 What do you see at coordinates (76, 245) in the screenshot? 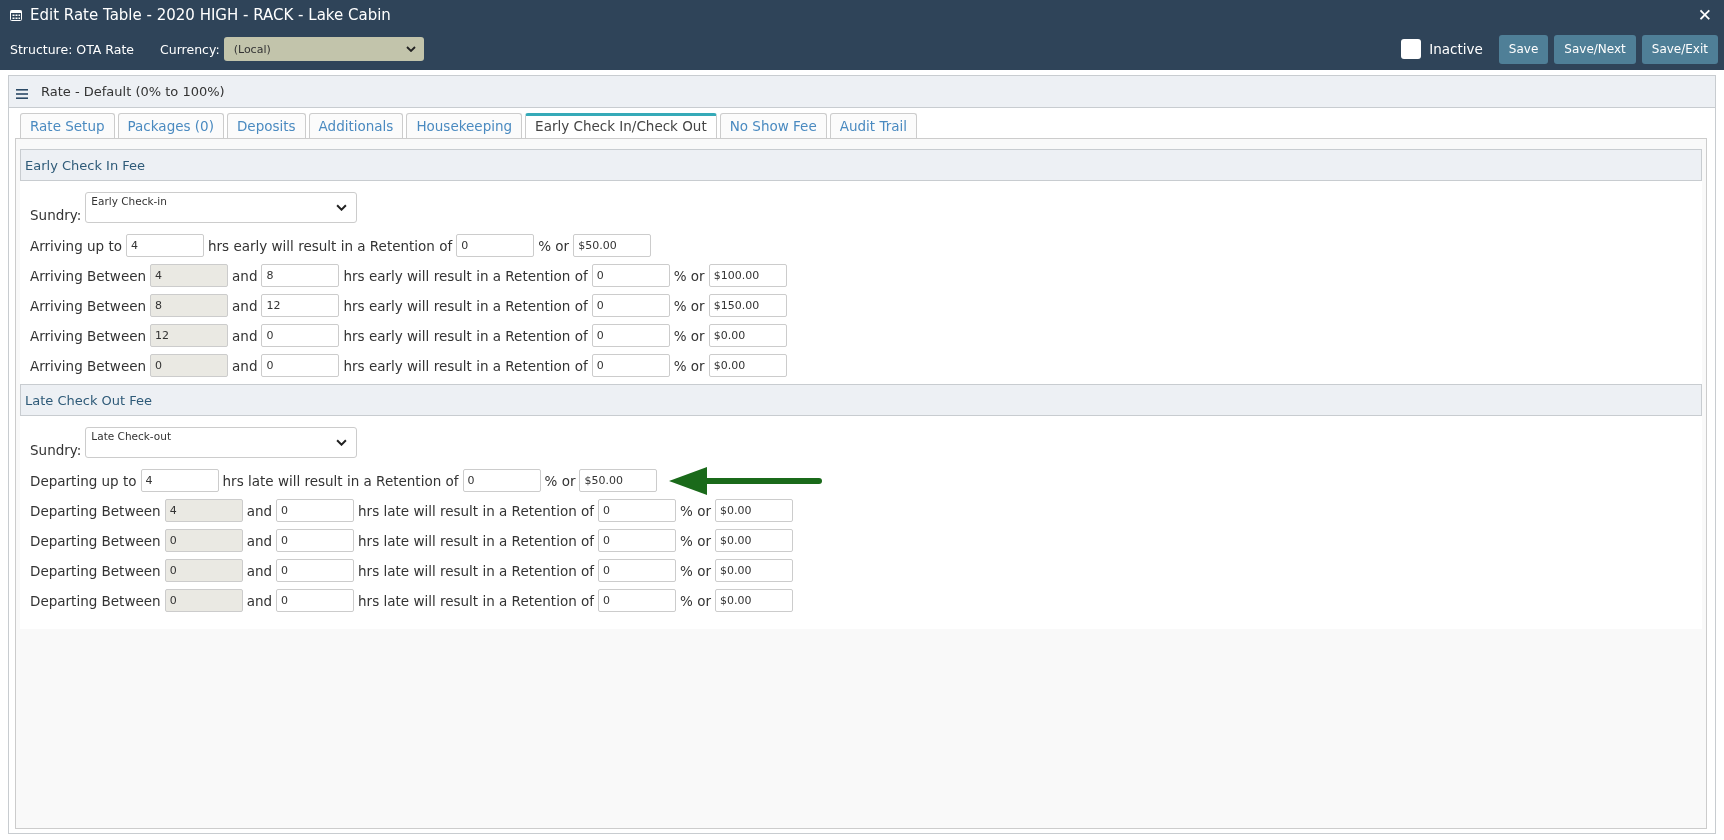
I see `row-label: Arriving up to` at bounding box center [76, 245].